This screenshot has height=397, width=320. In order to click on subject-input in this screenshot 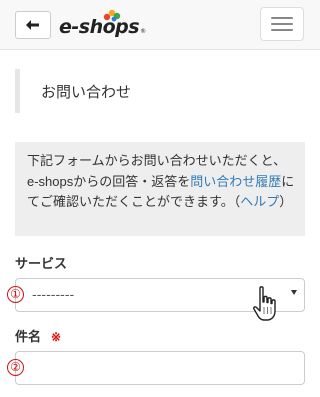, I will do `click(160, 368)`.